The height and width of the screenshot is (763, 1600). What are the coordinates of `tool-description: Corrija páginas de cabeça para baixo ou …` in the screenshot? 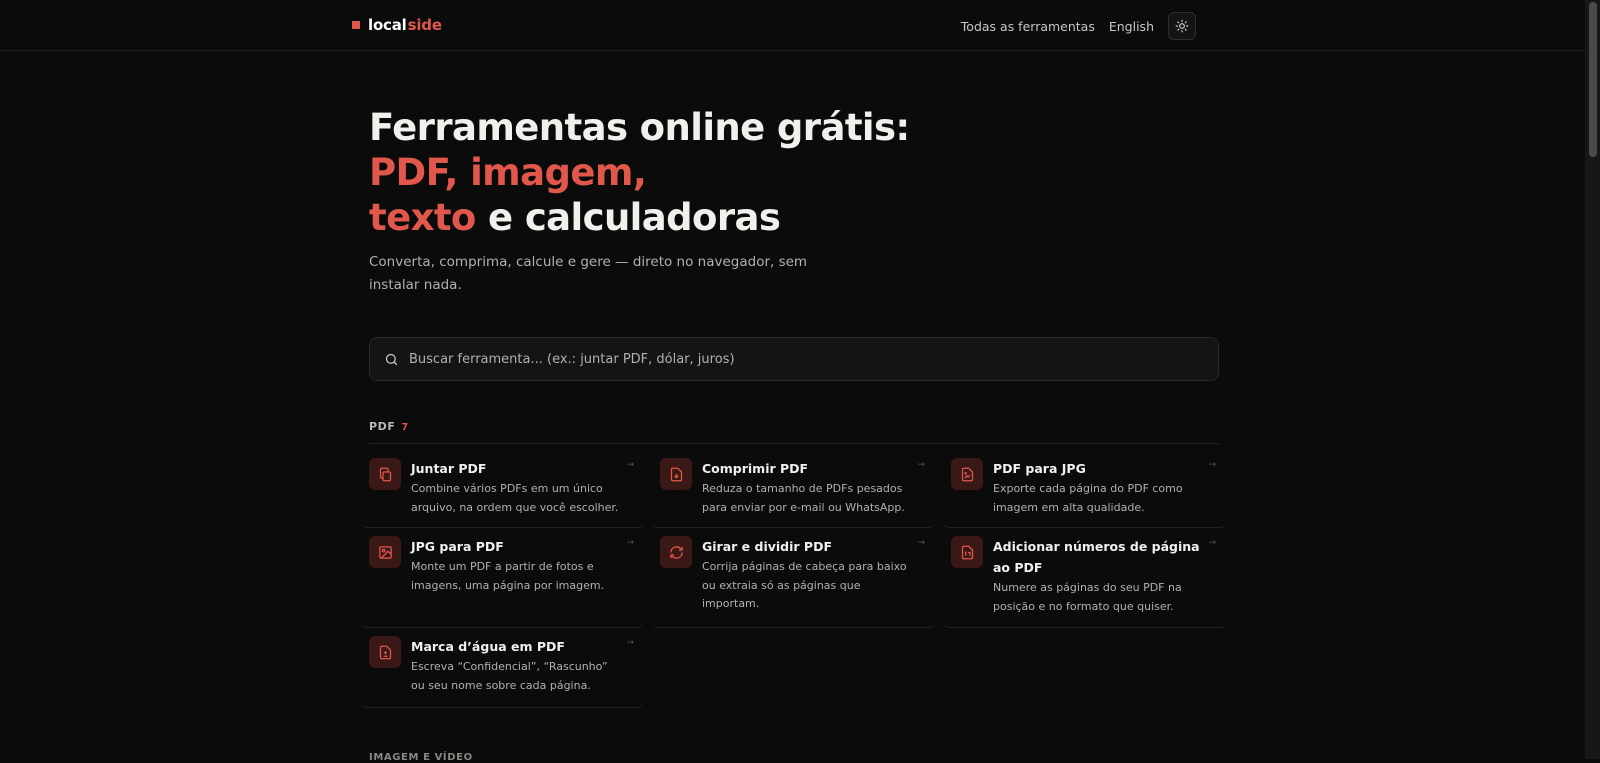 It's located at (804, 585).